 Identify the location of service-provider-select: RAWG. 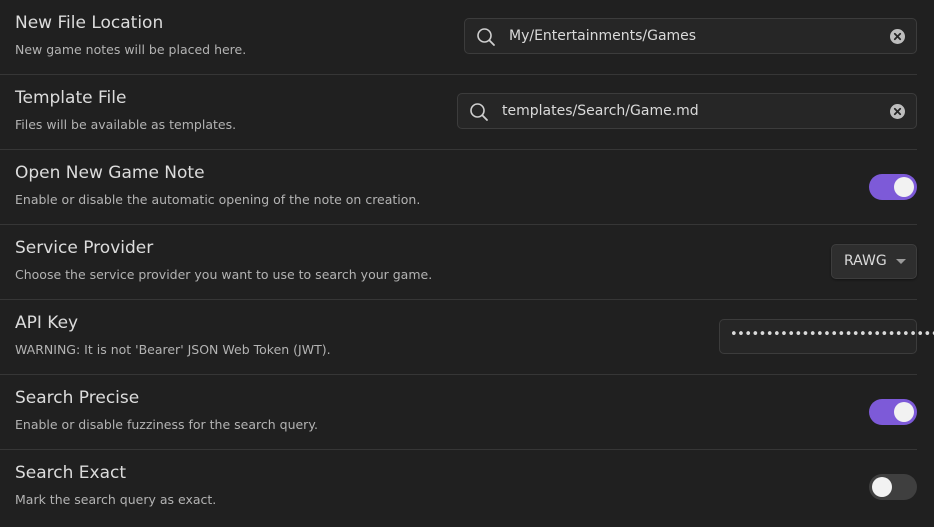
(874, 261).